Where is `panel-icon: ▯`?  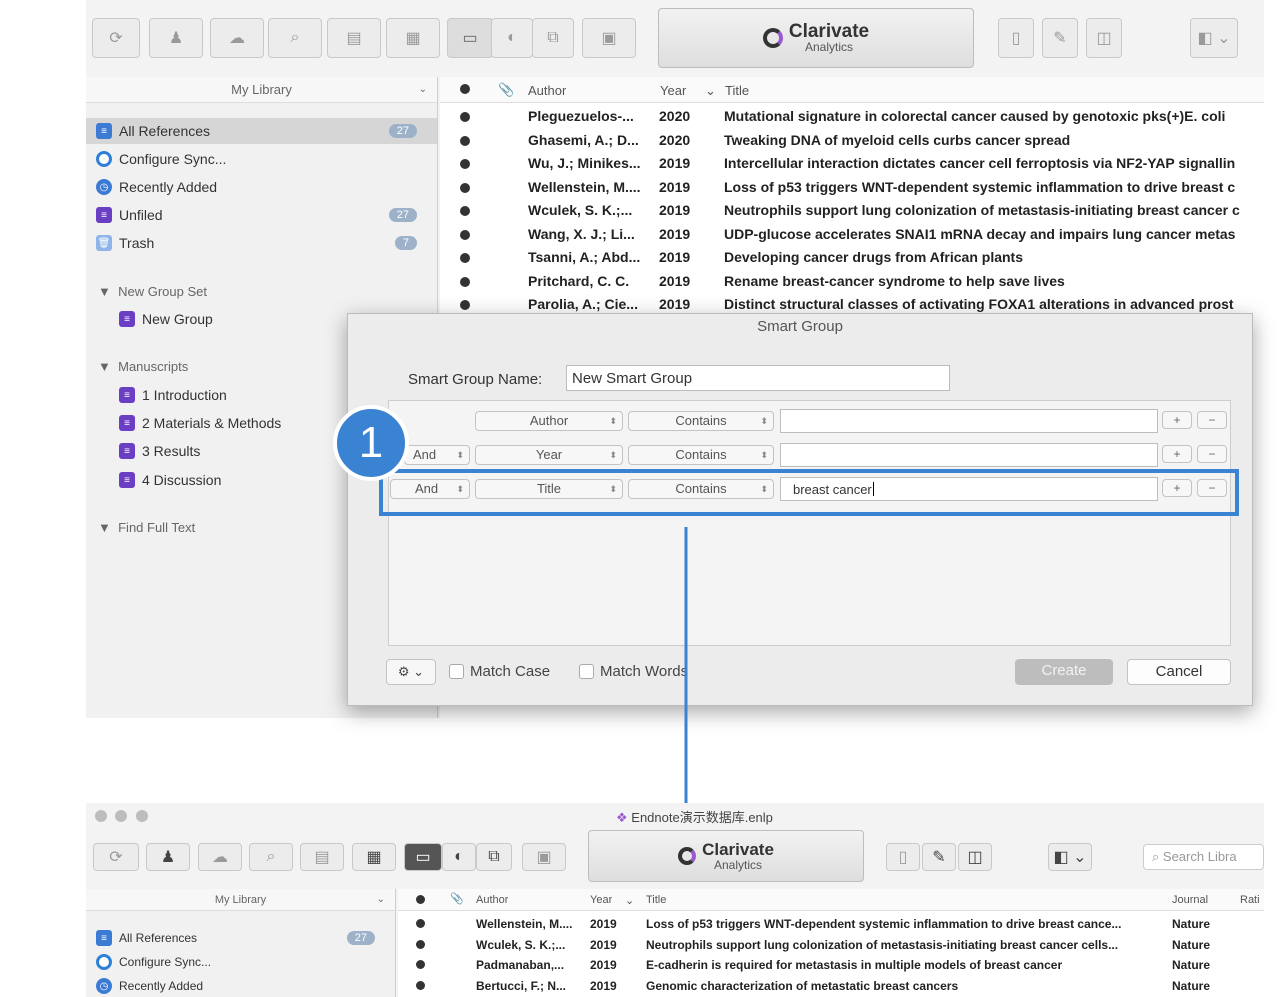
panel-icon: ▯ is located at coordinates (903, 857).